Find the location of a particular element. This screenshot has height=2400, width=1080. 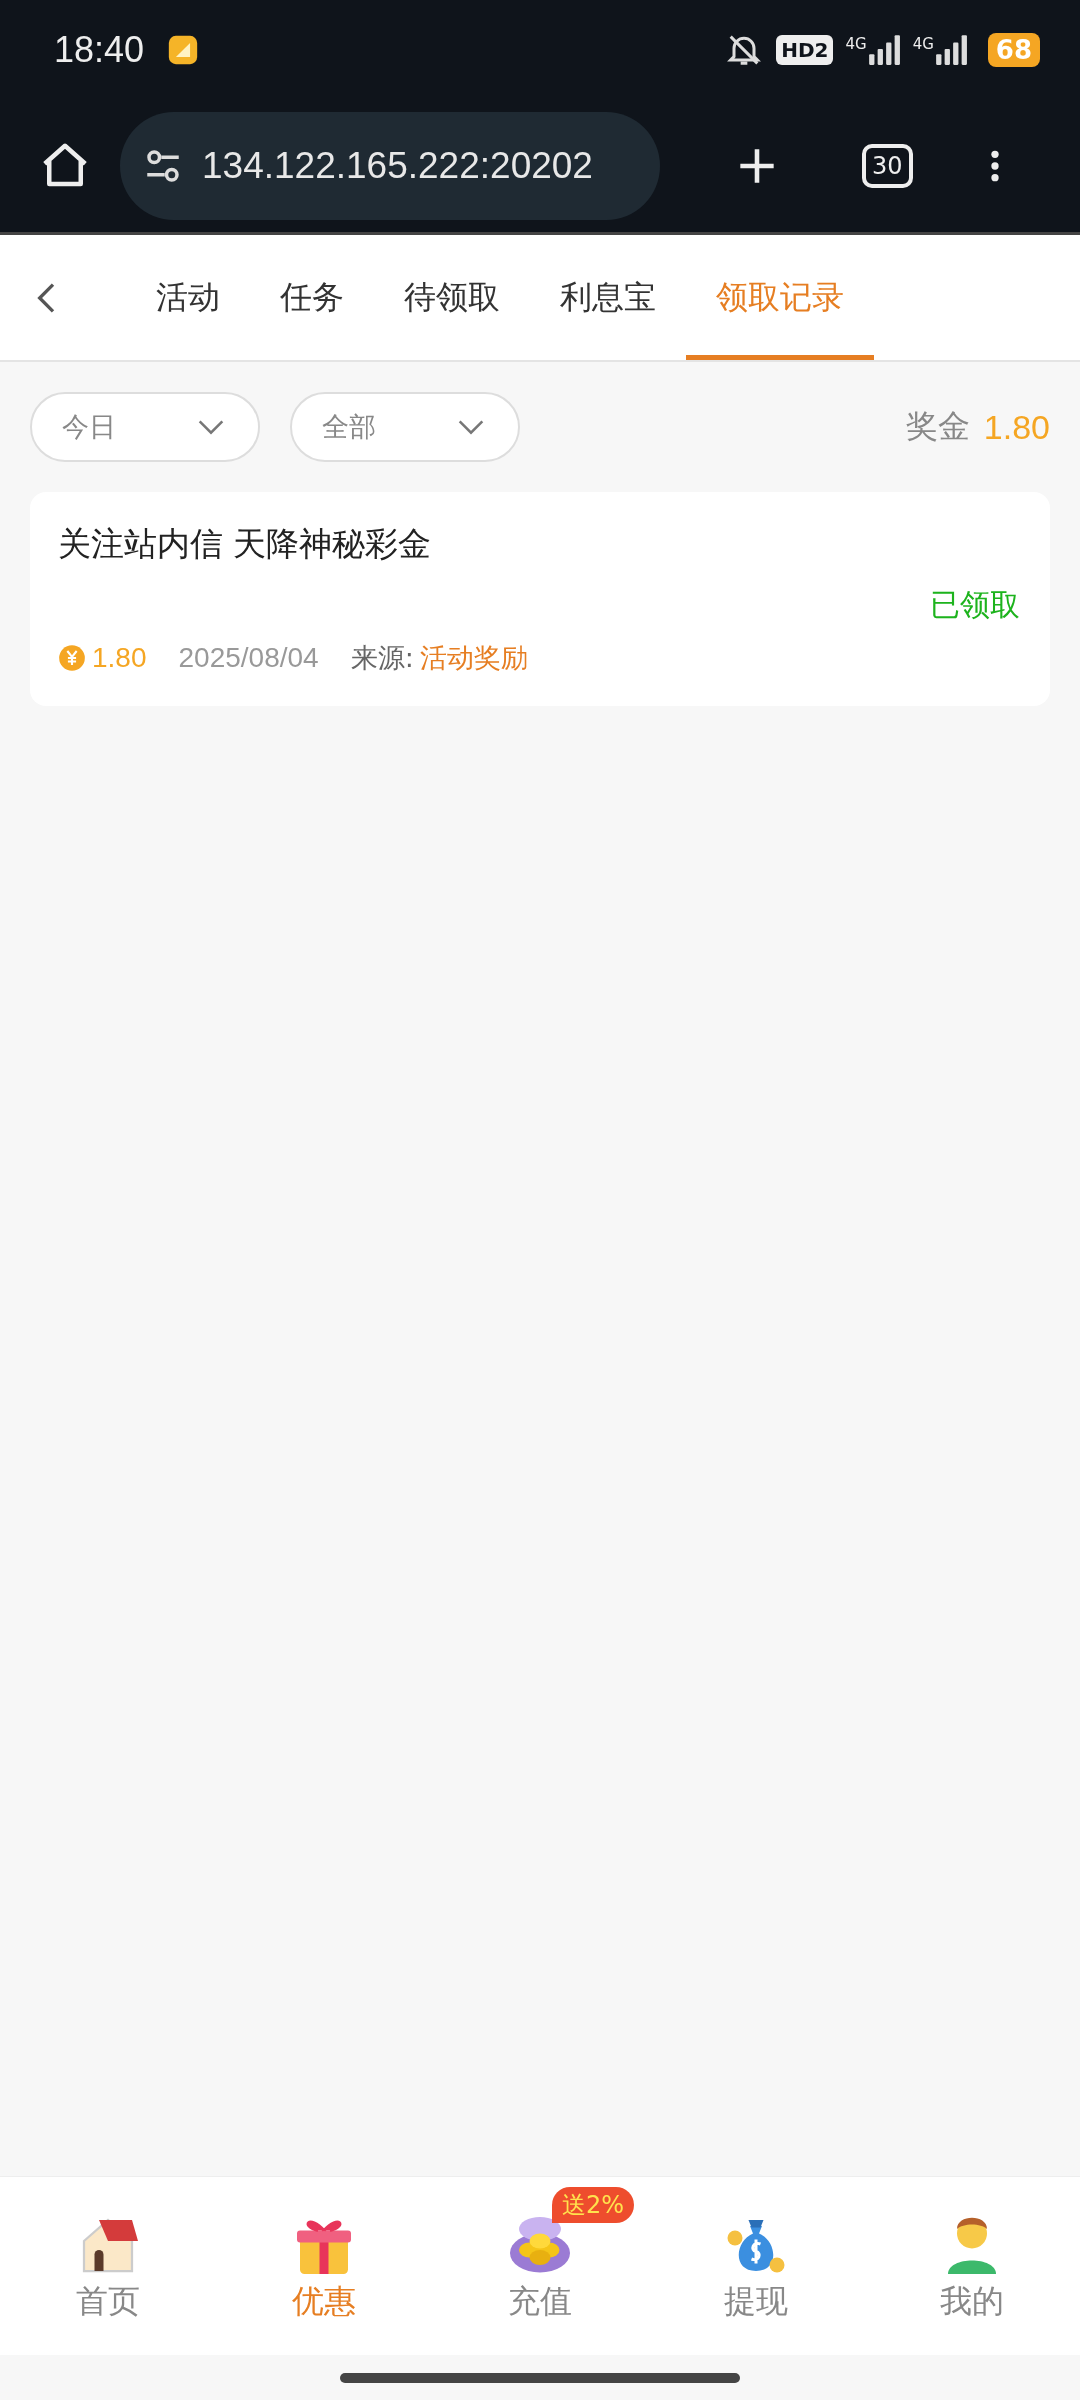

record-status: 已领取 is located at coordinates (975, 605).